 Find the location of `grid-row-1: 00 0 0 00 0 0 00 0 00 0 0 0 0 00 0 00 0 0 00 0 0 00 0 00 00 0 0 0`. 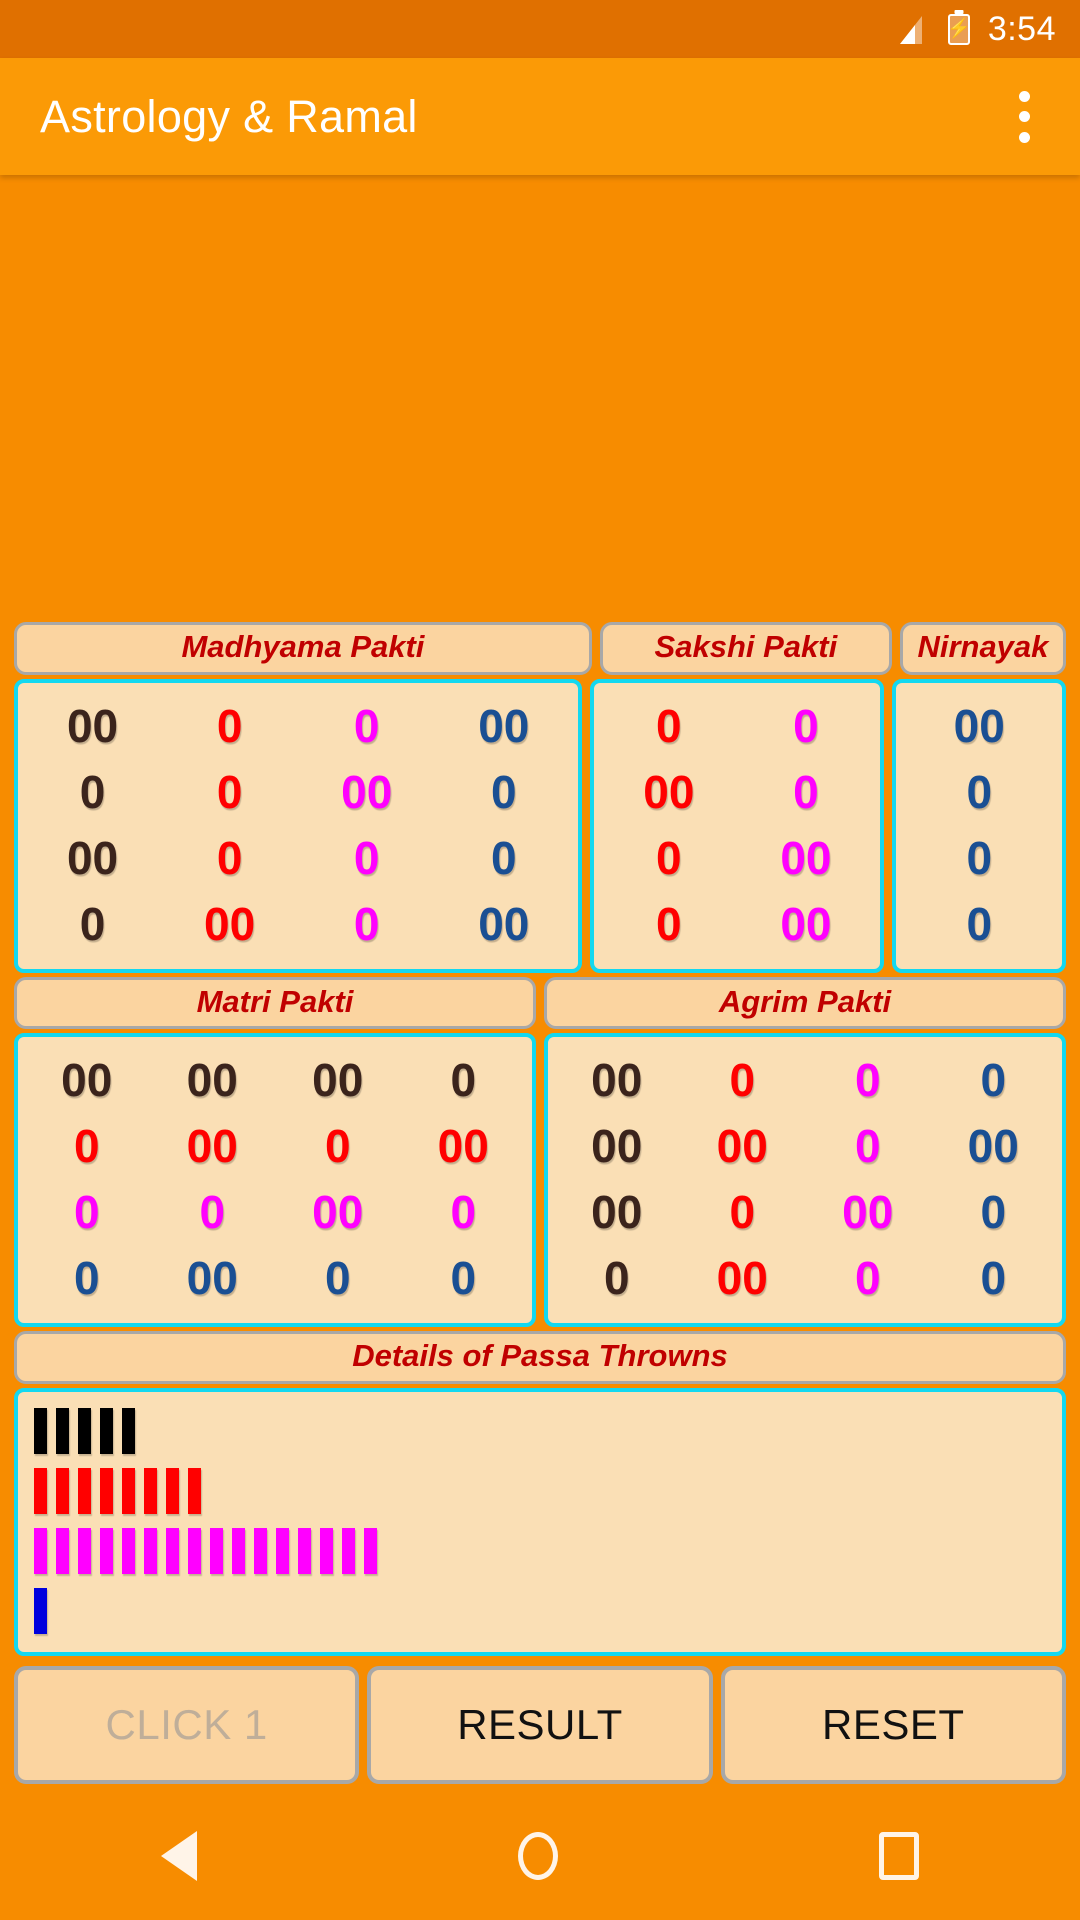

grid-row-1: 00 0 0 00 0 0 00 0 00 0 0 0 0 00 0 00 0 0 00 0 0 00 0 00 00 0 0 0 is located at coordinates (540, 825).